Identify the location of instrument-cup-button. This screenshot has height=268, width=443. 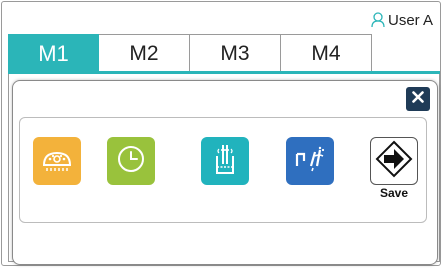
(225, 161).